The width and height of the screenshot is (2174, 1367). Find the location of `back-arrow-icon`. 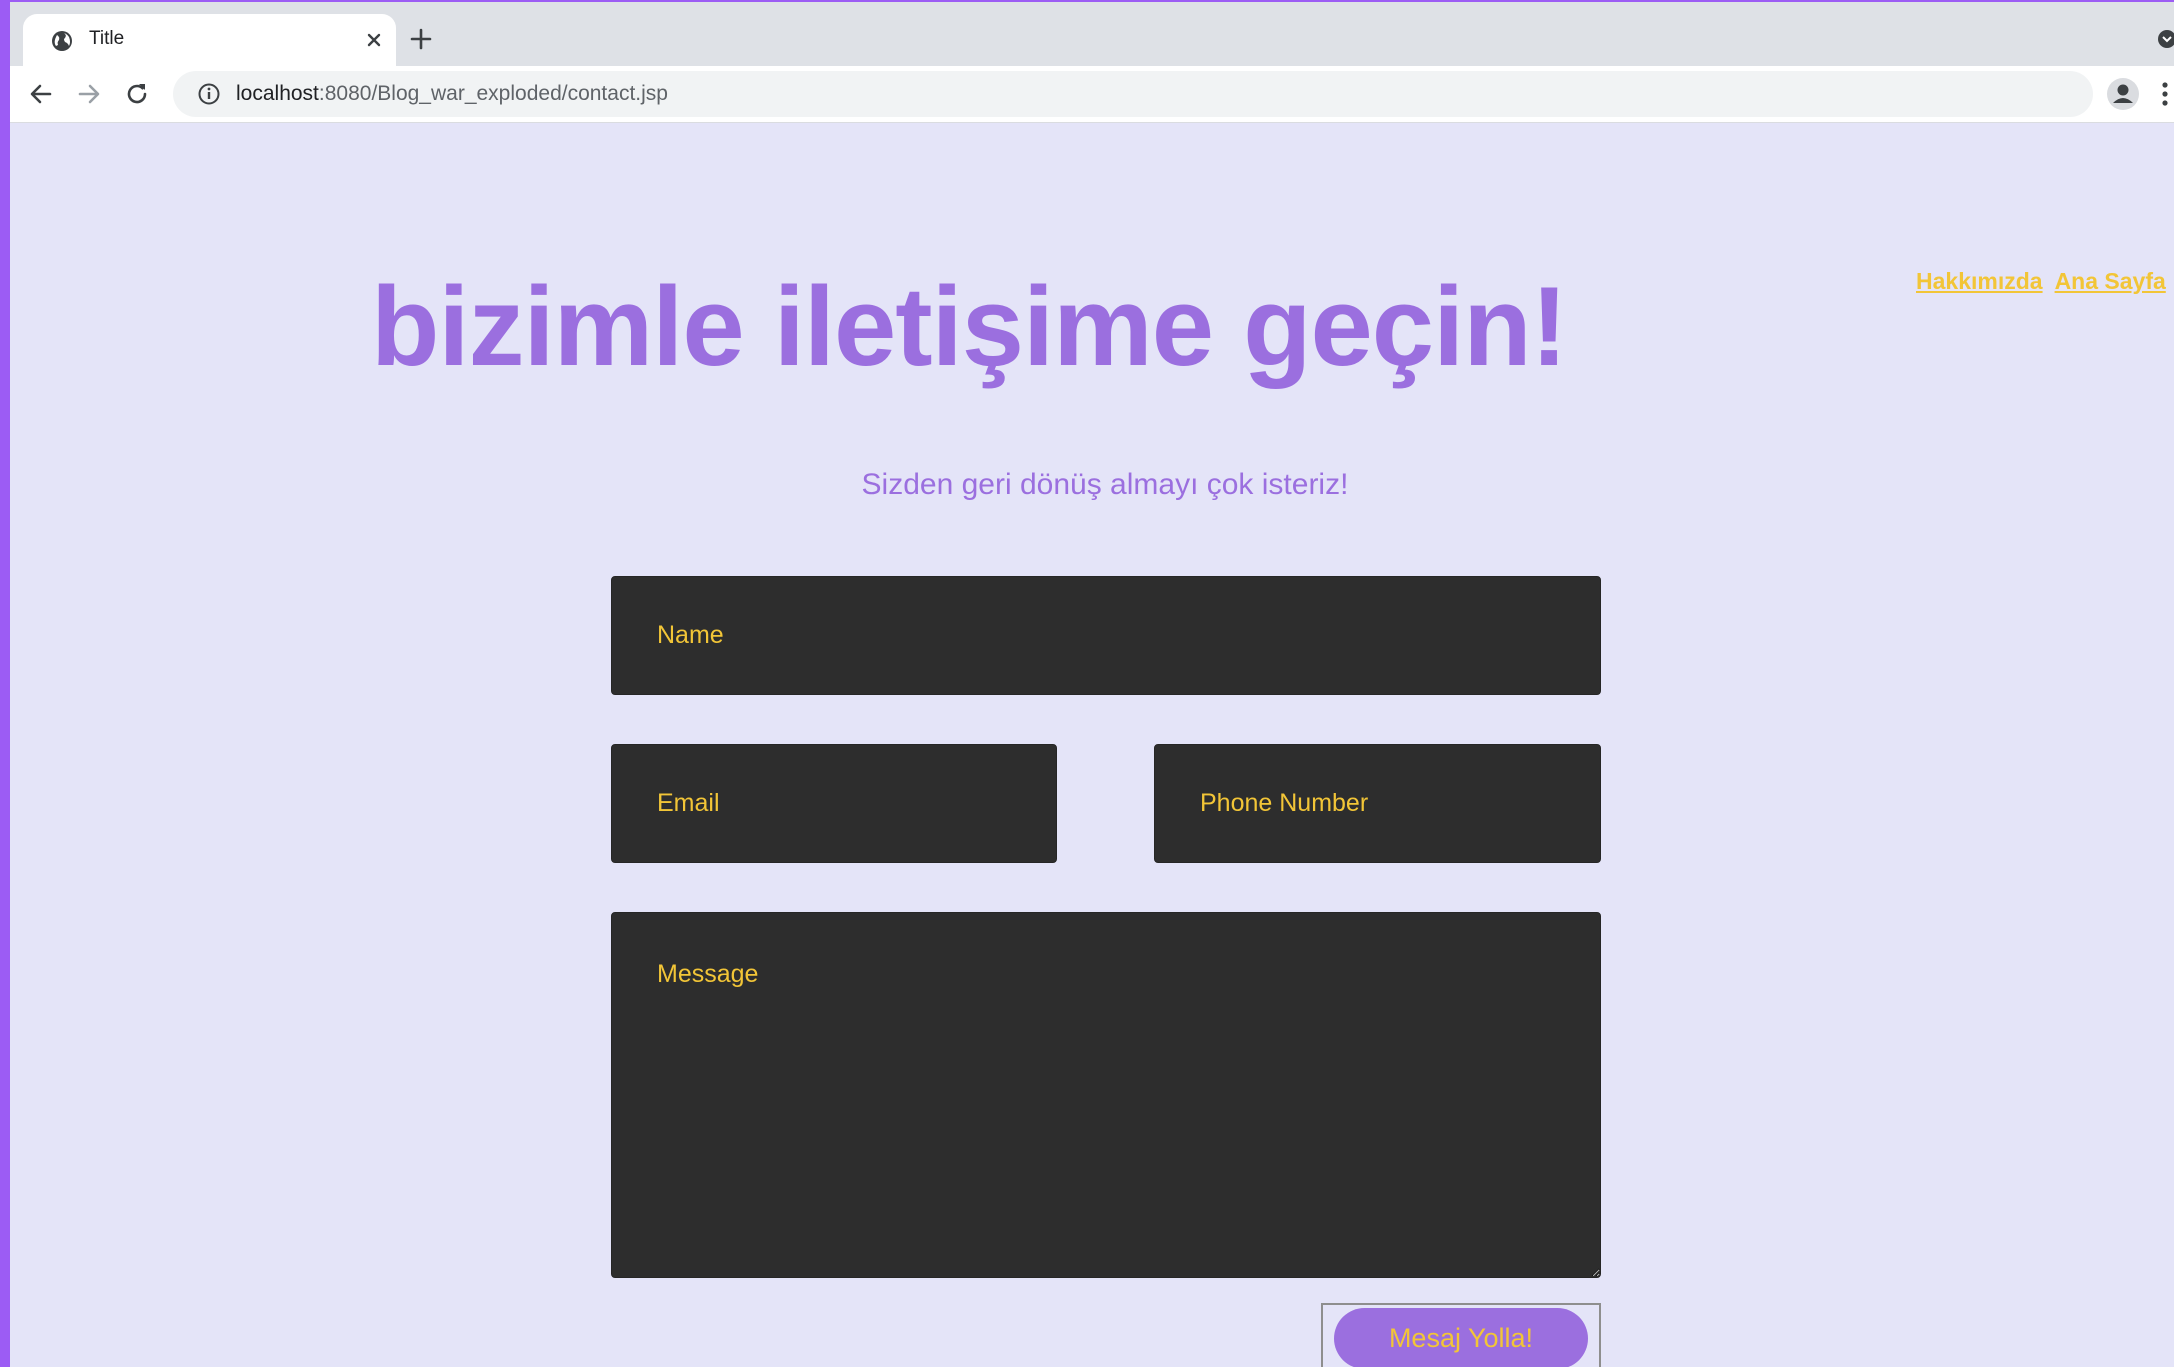

back-arrow-icon is located at coordinates (41, 94).